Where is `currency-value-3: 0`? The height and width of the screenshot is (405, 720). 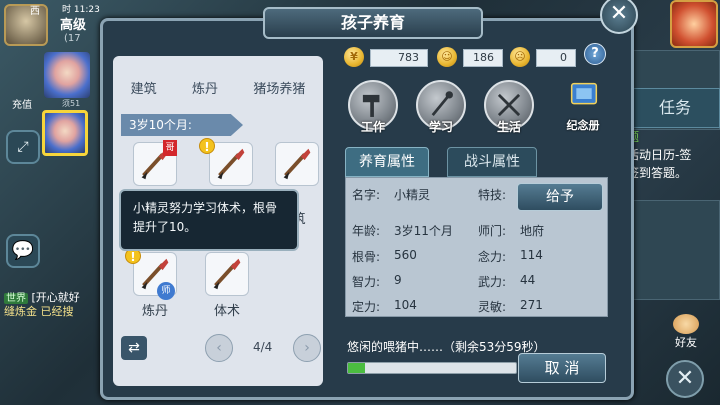
currency-value-3: 0 is located at coordinates (556, 58).